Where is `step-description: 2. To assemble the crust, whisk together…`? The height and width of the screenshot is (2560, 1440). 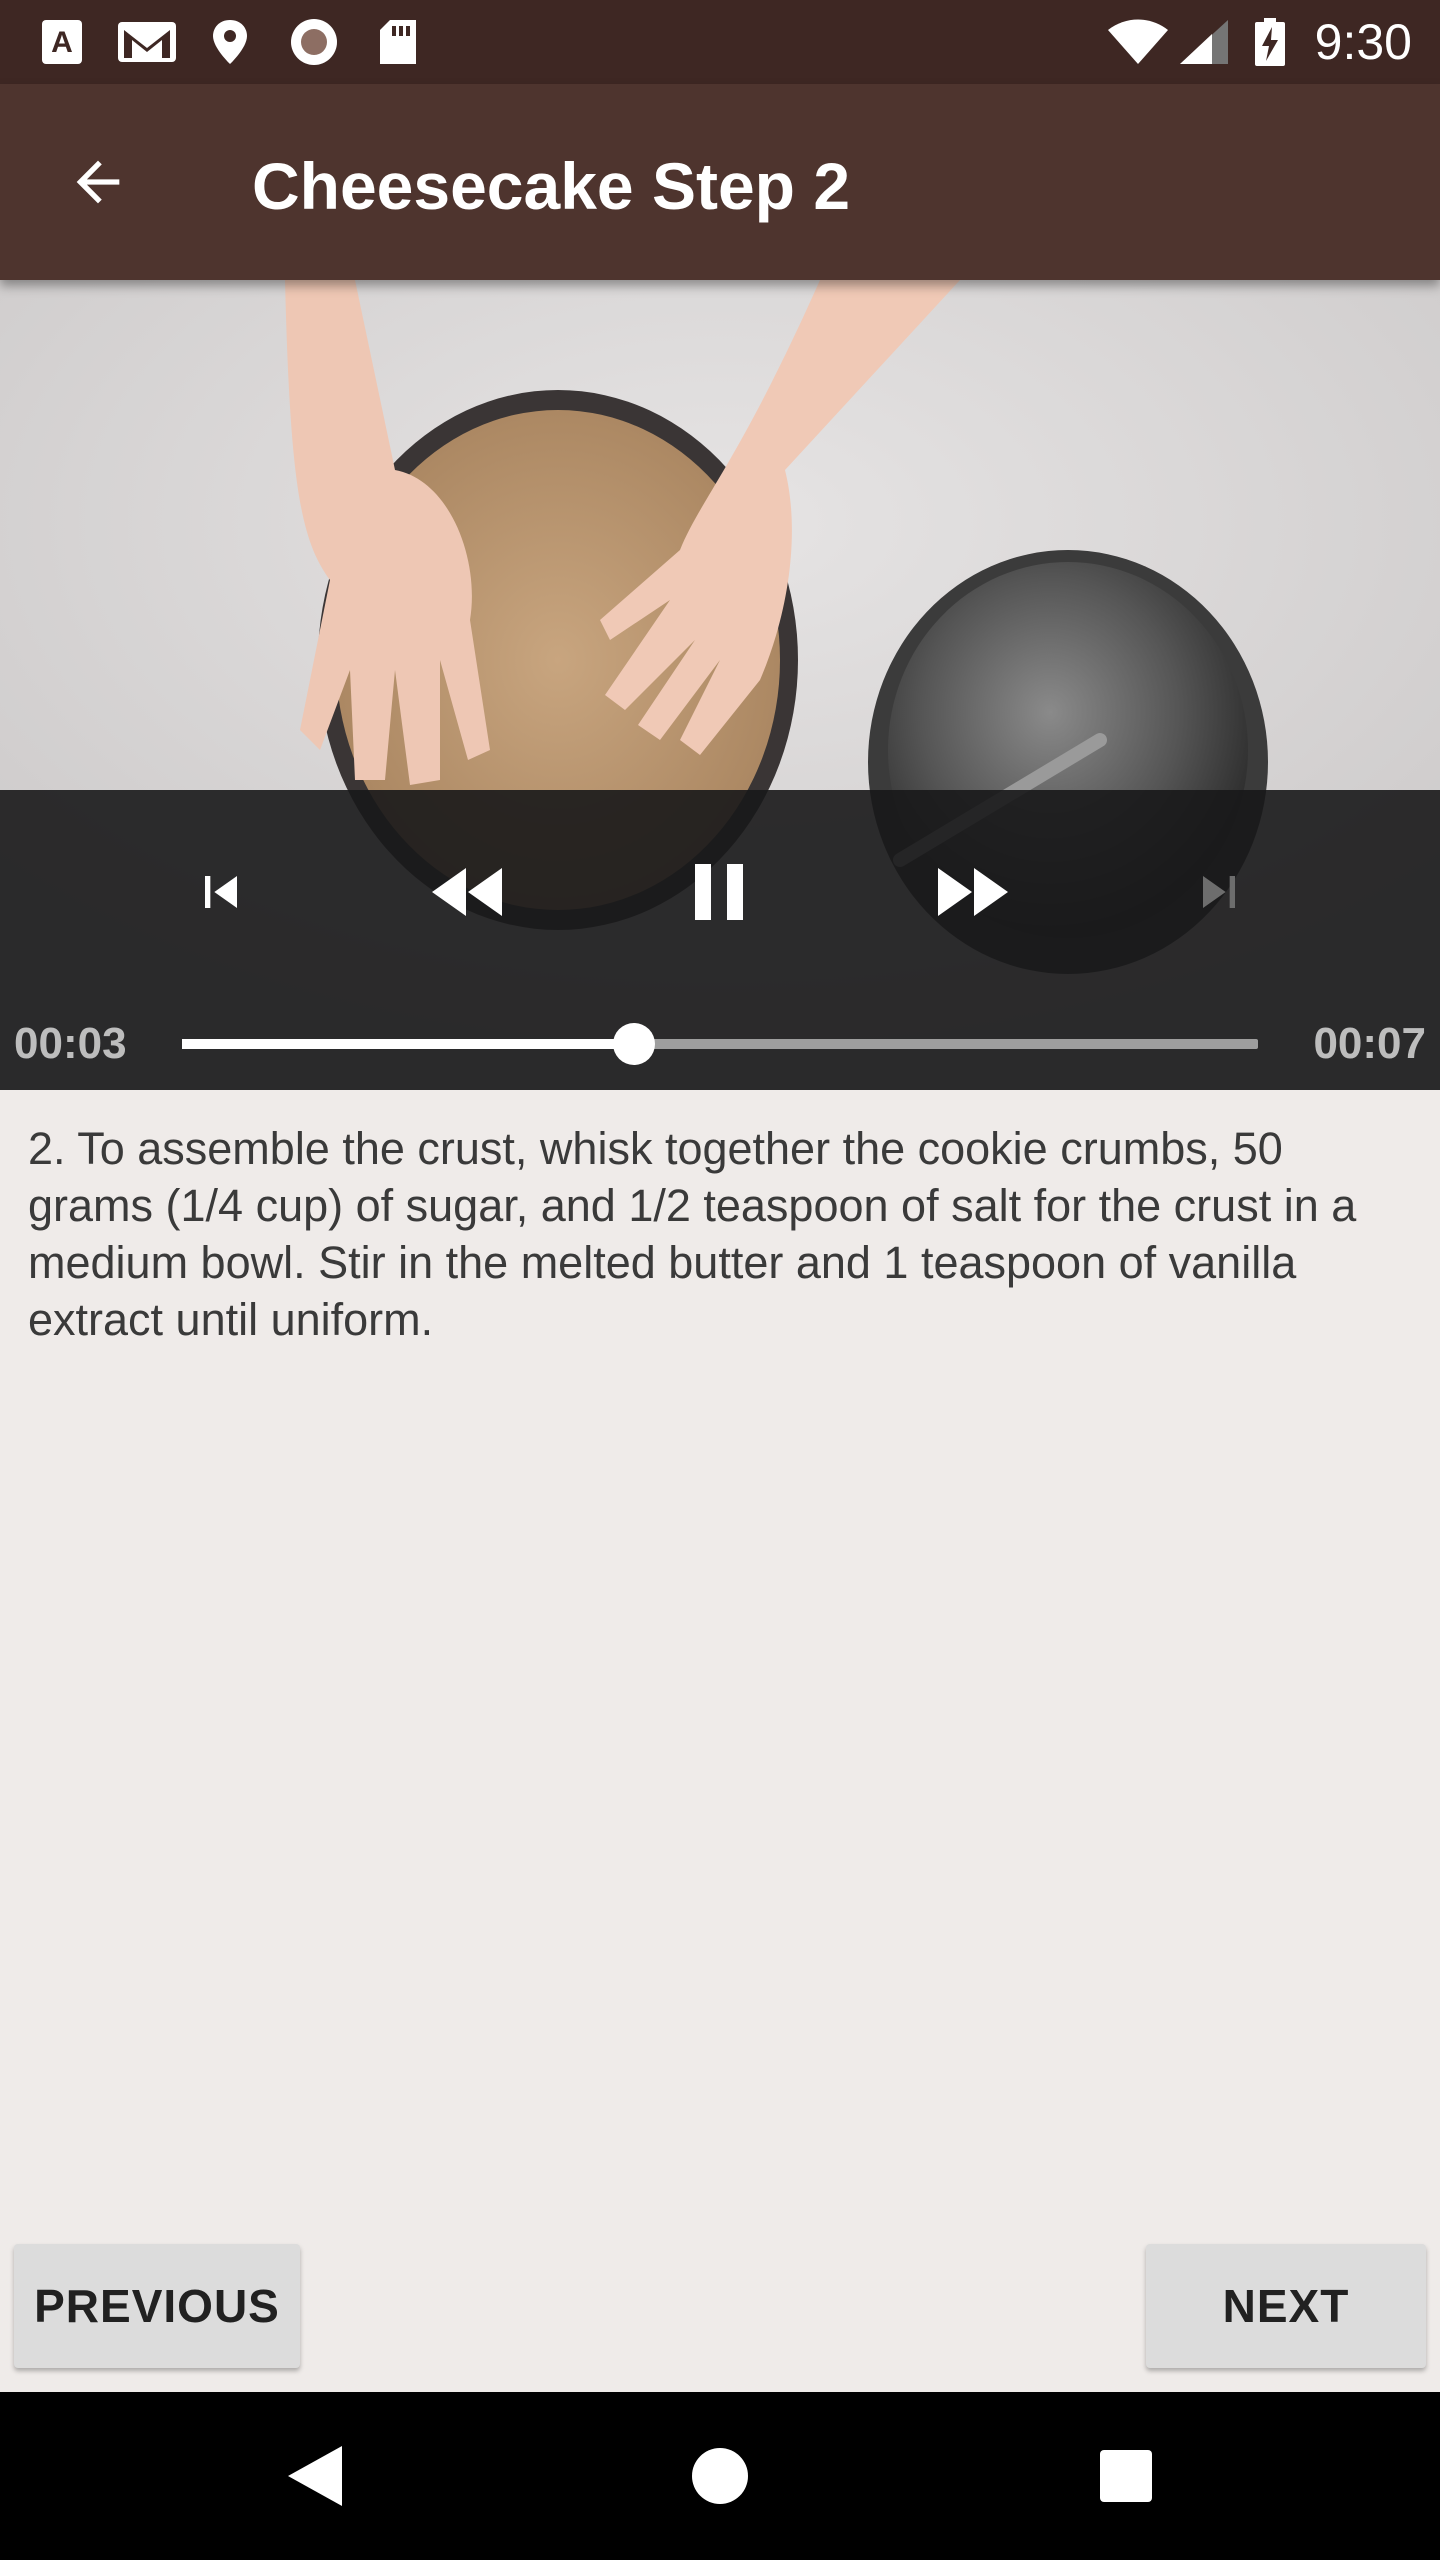
step-description: 2. To assemble the crust, whisk together… is located at coordinates (692, 1234).